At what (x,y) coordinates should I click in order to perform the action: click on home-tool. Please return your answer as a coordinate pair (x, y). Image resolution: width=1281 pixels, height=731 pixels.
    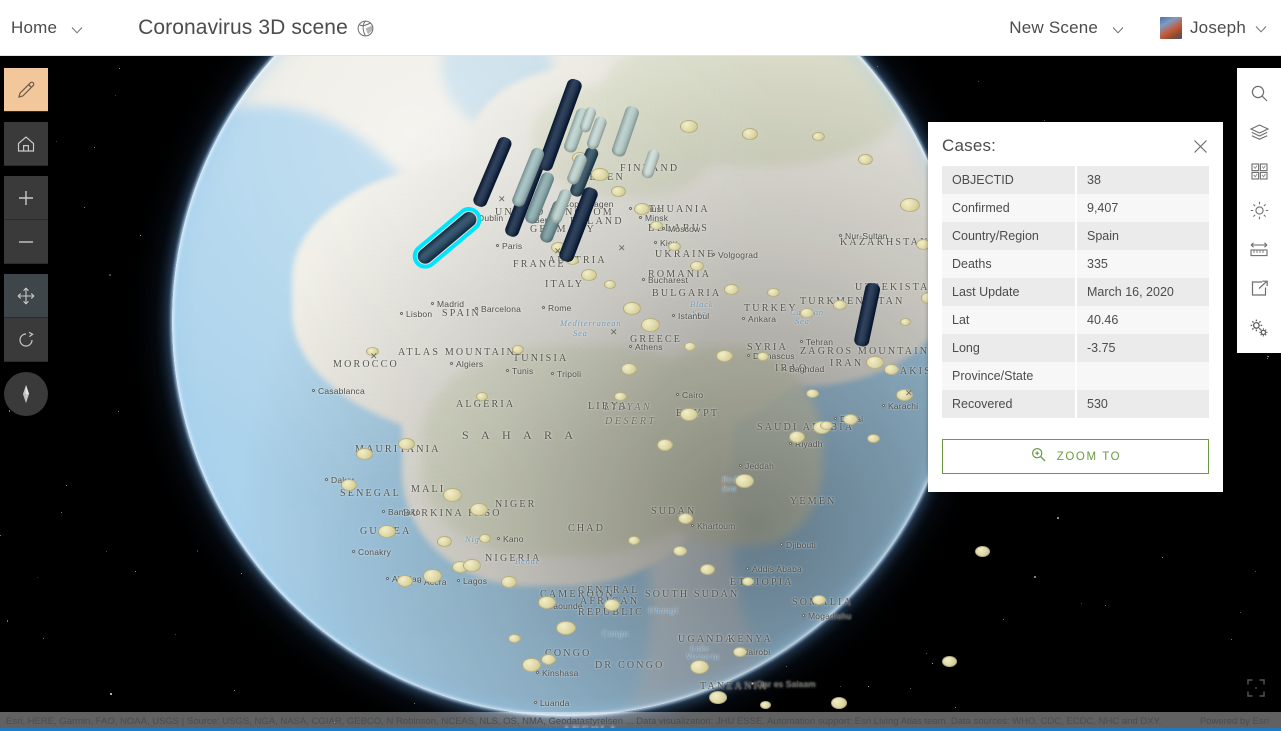
    Looking at the image, I should click on (26, 144).